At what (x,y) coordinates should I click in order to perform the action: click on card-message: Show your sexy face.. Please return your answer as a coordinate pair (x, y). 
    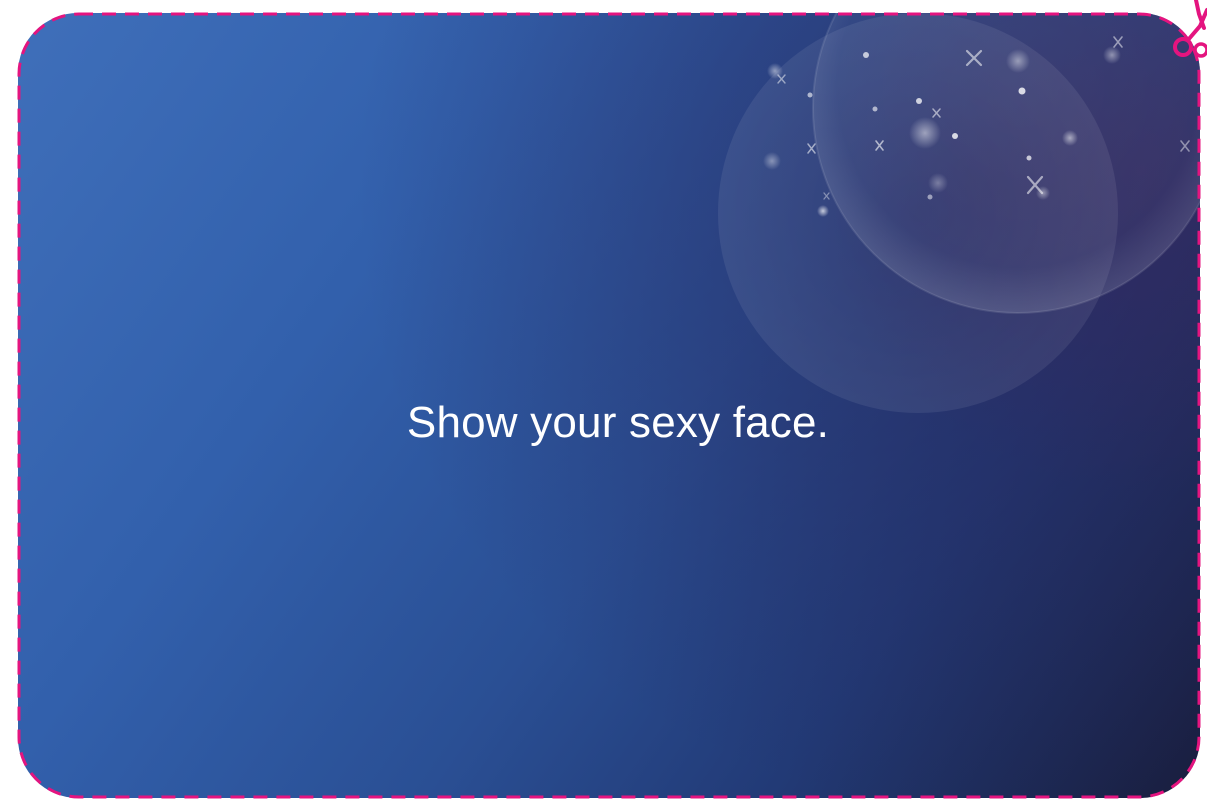
    Looking at the image, I should click on (618, 422).